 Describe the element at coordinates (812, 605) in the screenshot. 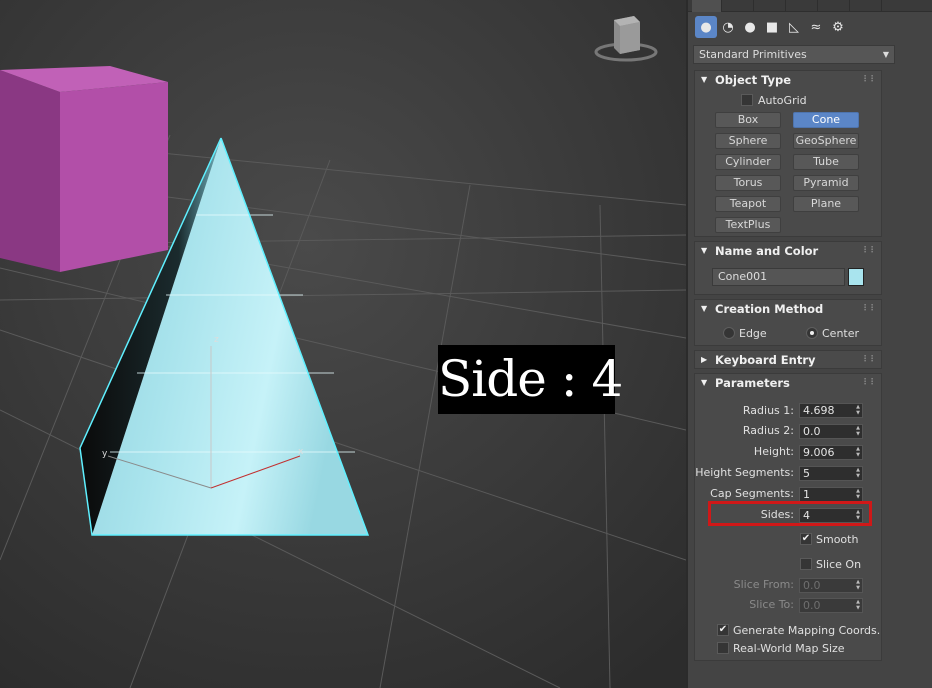

I see `slice-to-value: 0.0` at that location.